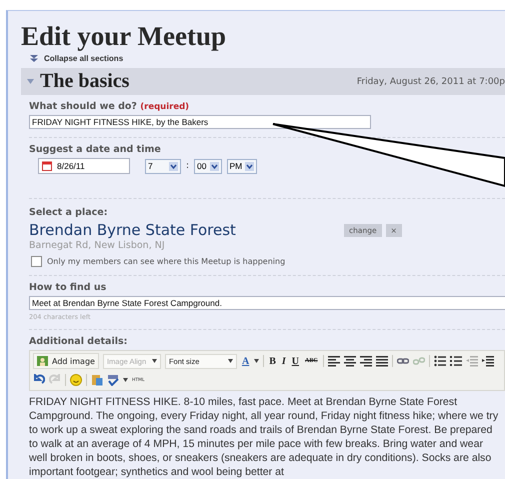  What do you see at coordinates (68, 287) in the screenshot?
I see `field-label: How to find us` at bounding box center [68, 287].